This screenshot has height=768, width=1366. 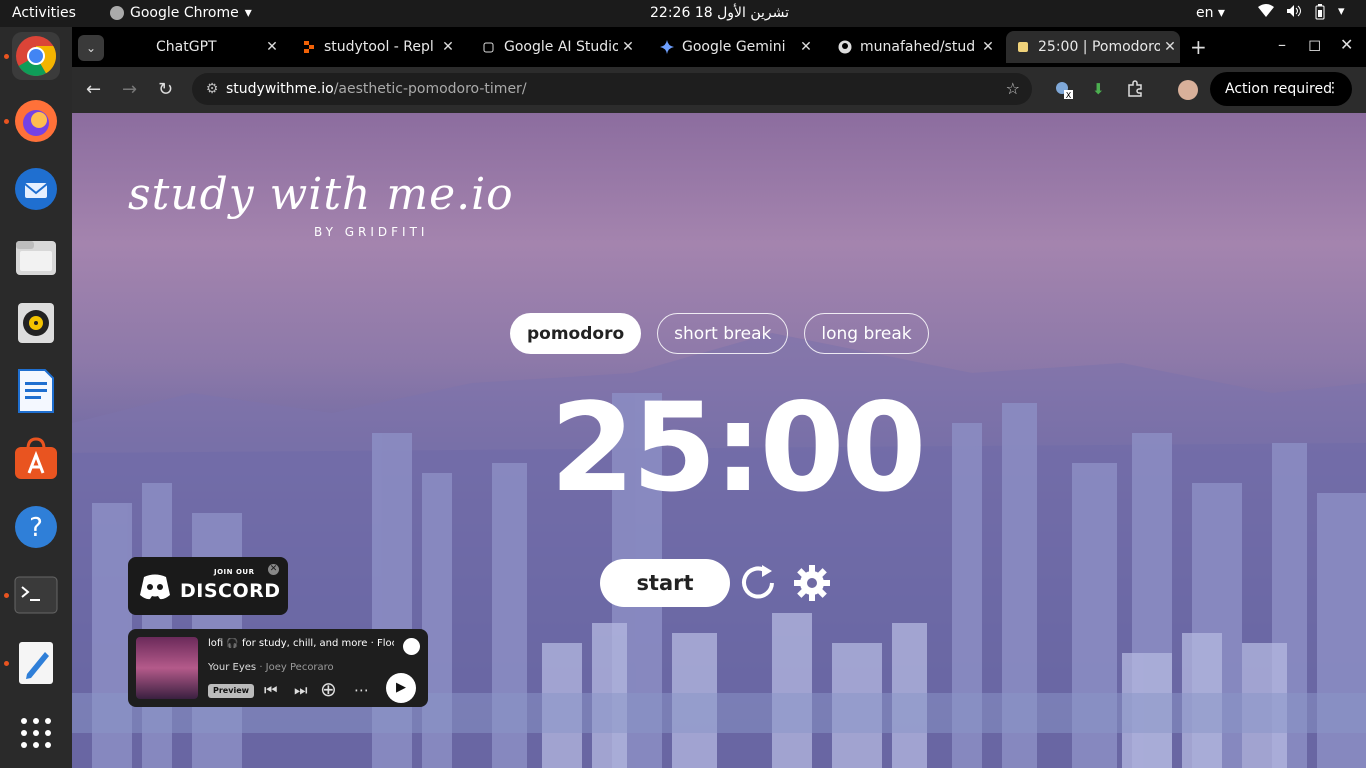 I want to click on dock-chrome, so click(x=36, y=56).